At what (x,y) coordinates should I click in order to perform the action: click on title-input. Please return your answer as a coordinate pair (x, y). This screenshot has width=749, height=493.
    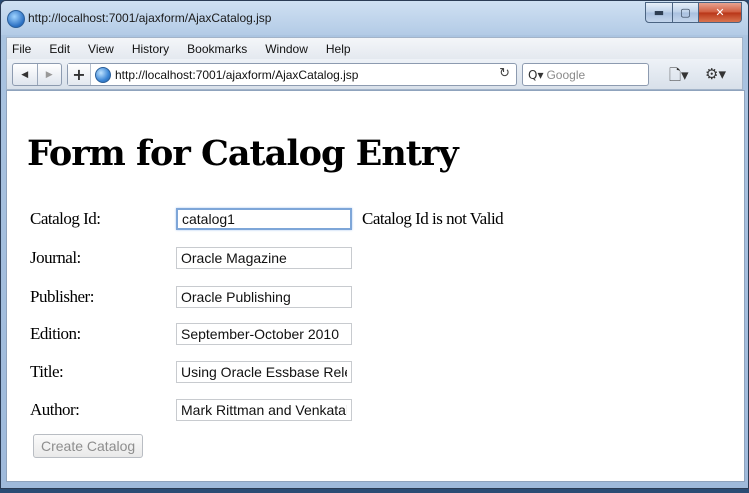
    Looking at the image, I should click on (264, 372).